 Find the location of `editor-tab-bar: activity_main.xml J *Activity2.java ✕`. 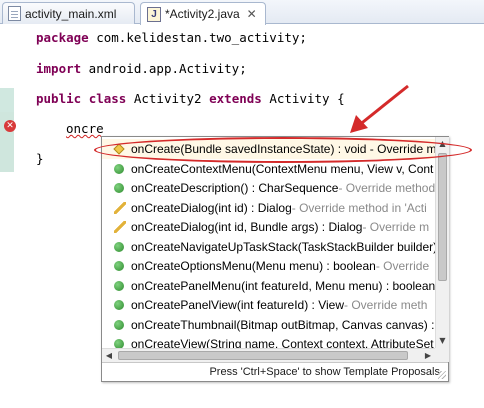

editor-tab-bar: activity_main.xml J *Activity2.java ✕ is located at coordinates (242, 12).